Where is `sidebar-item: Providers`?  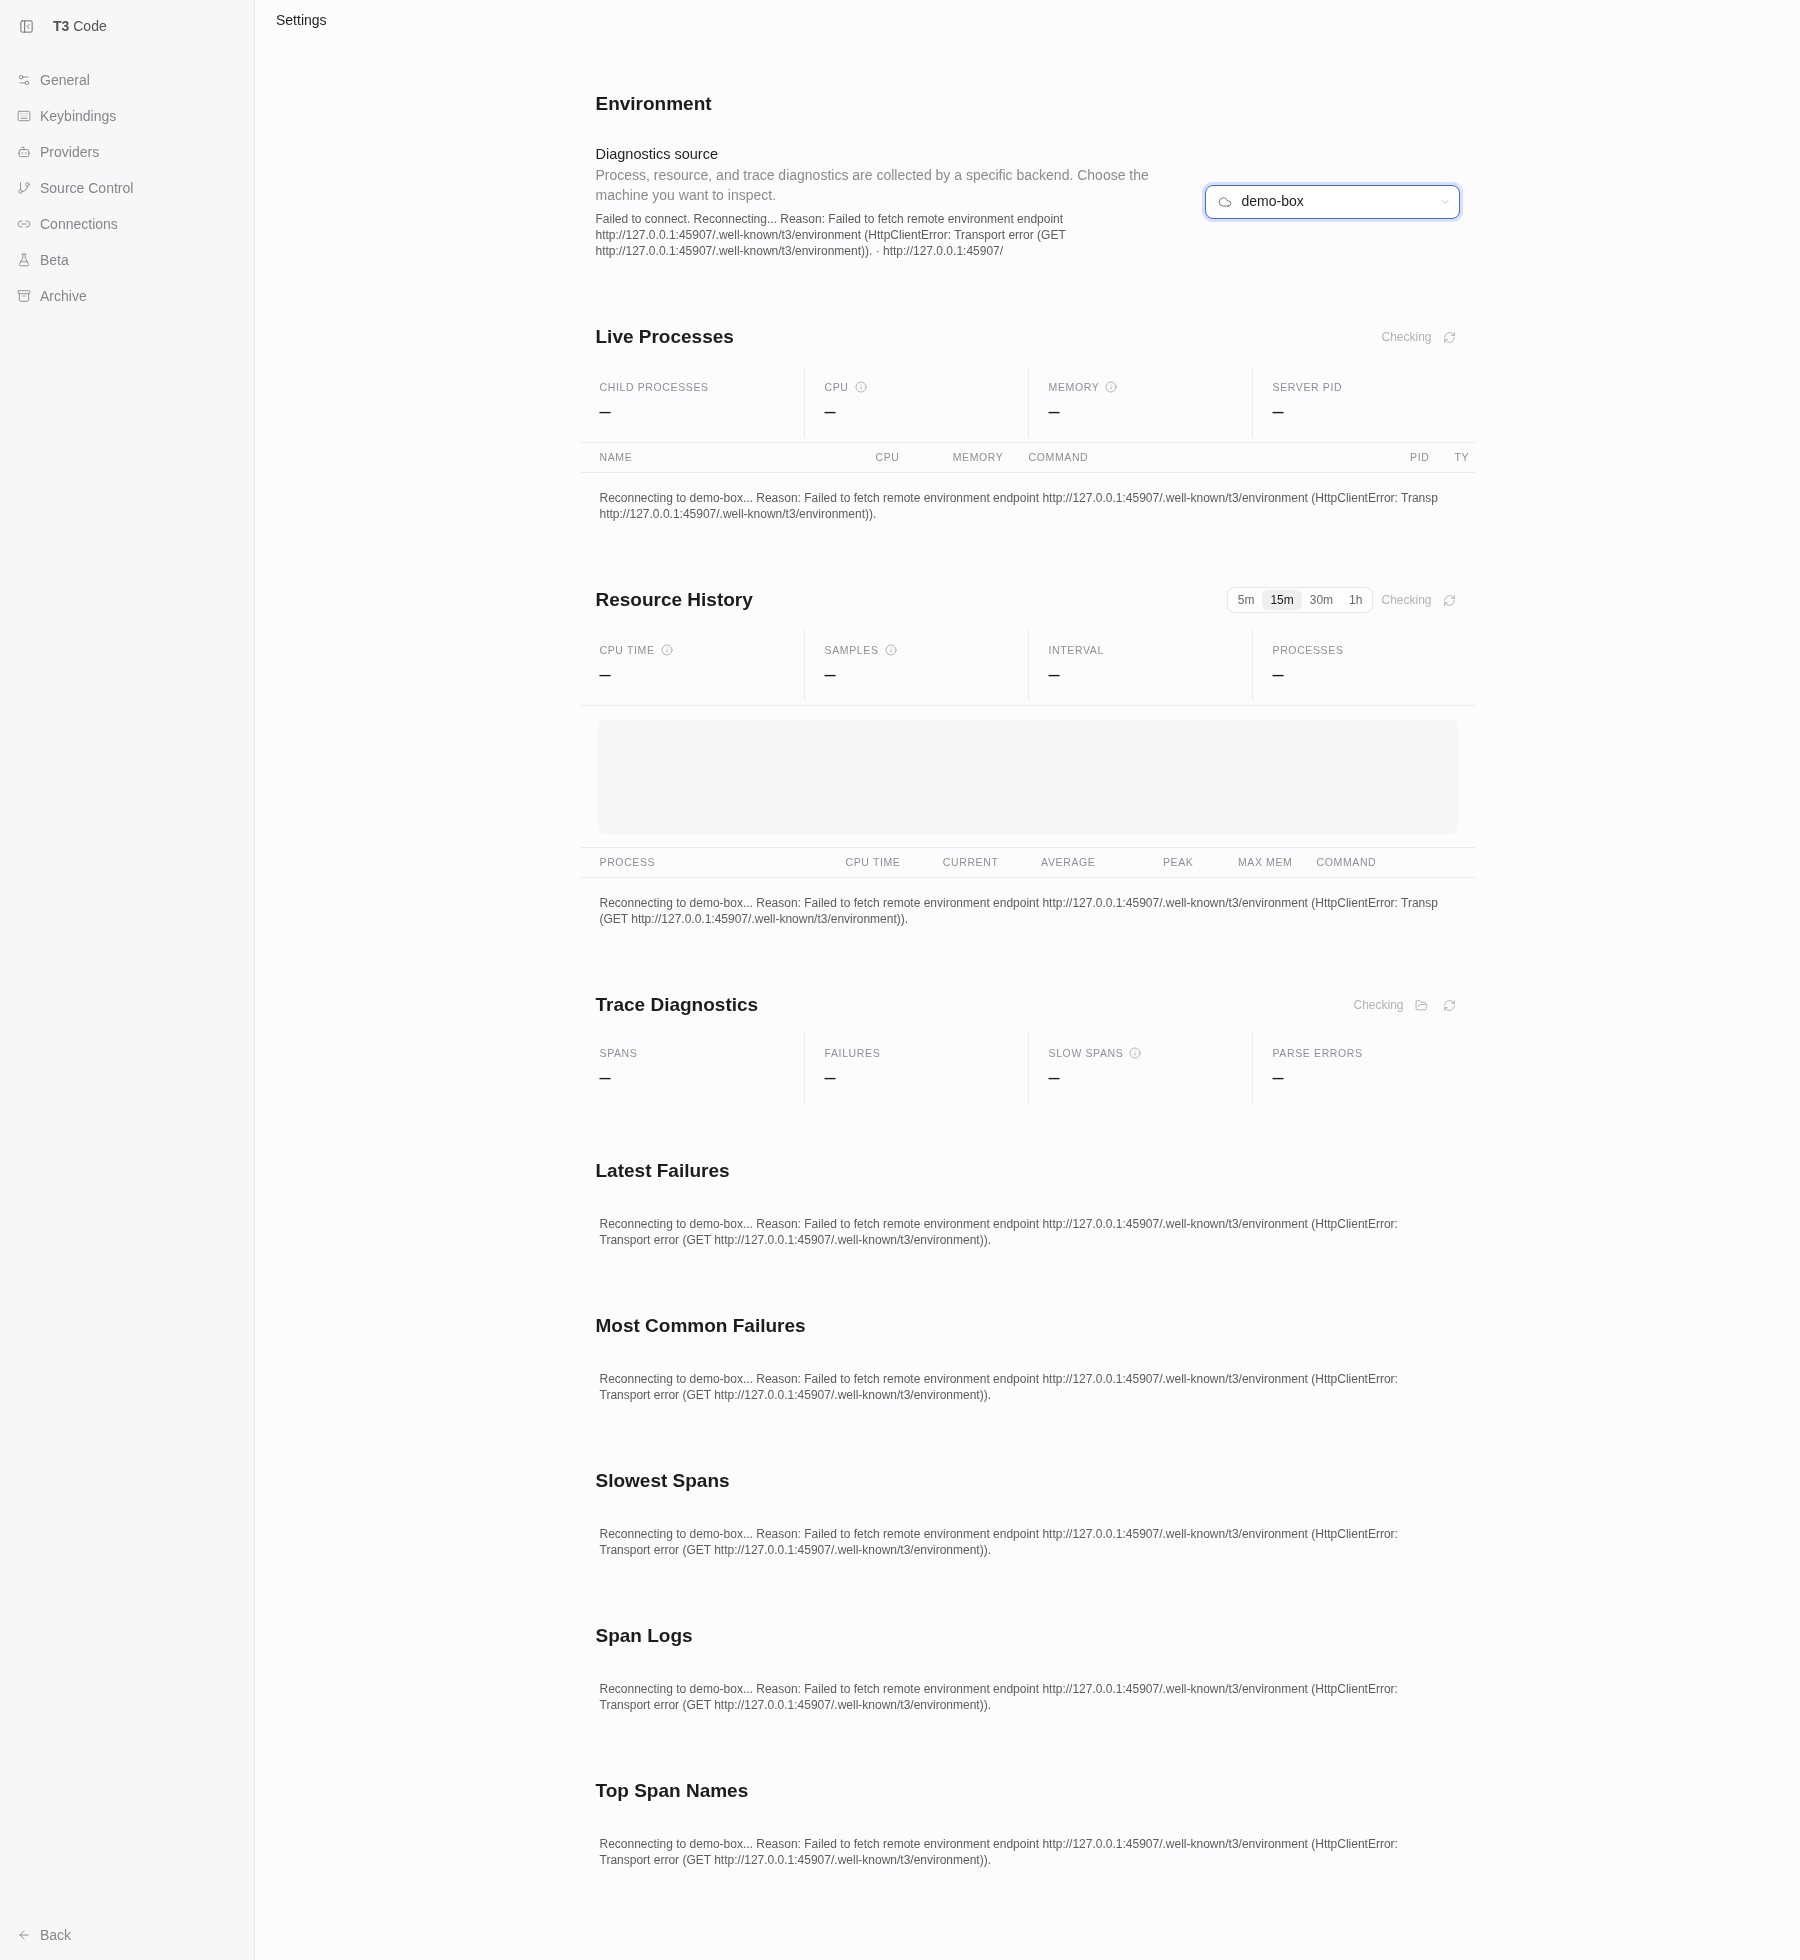
sidebar-item: Providers is located at coordinates (127, 152).